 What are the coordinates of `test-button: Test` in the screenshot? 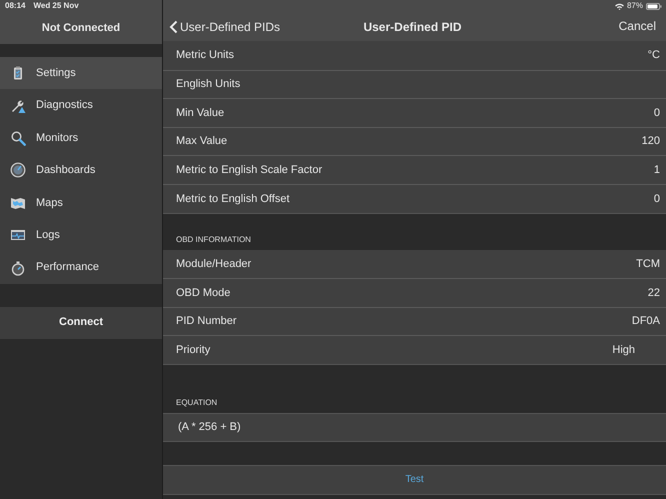 It's located at (414, 479).